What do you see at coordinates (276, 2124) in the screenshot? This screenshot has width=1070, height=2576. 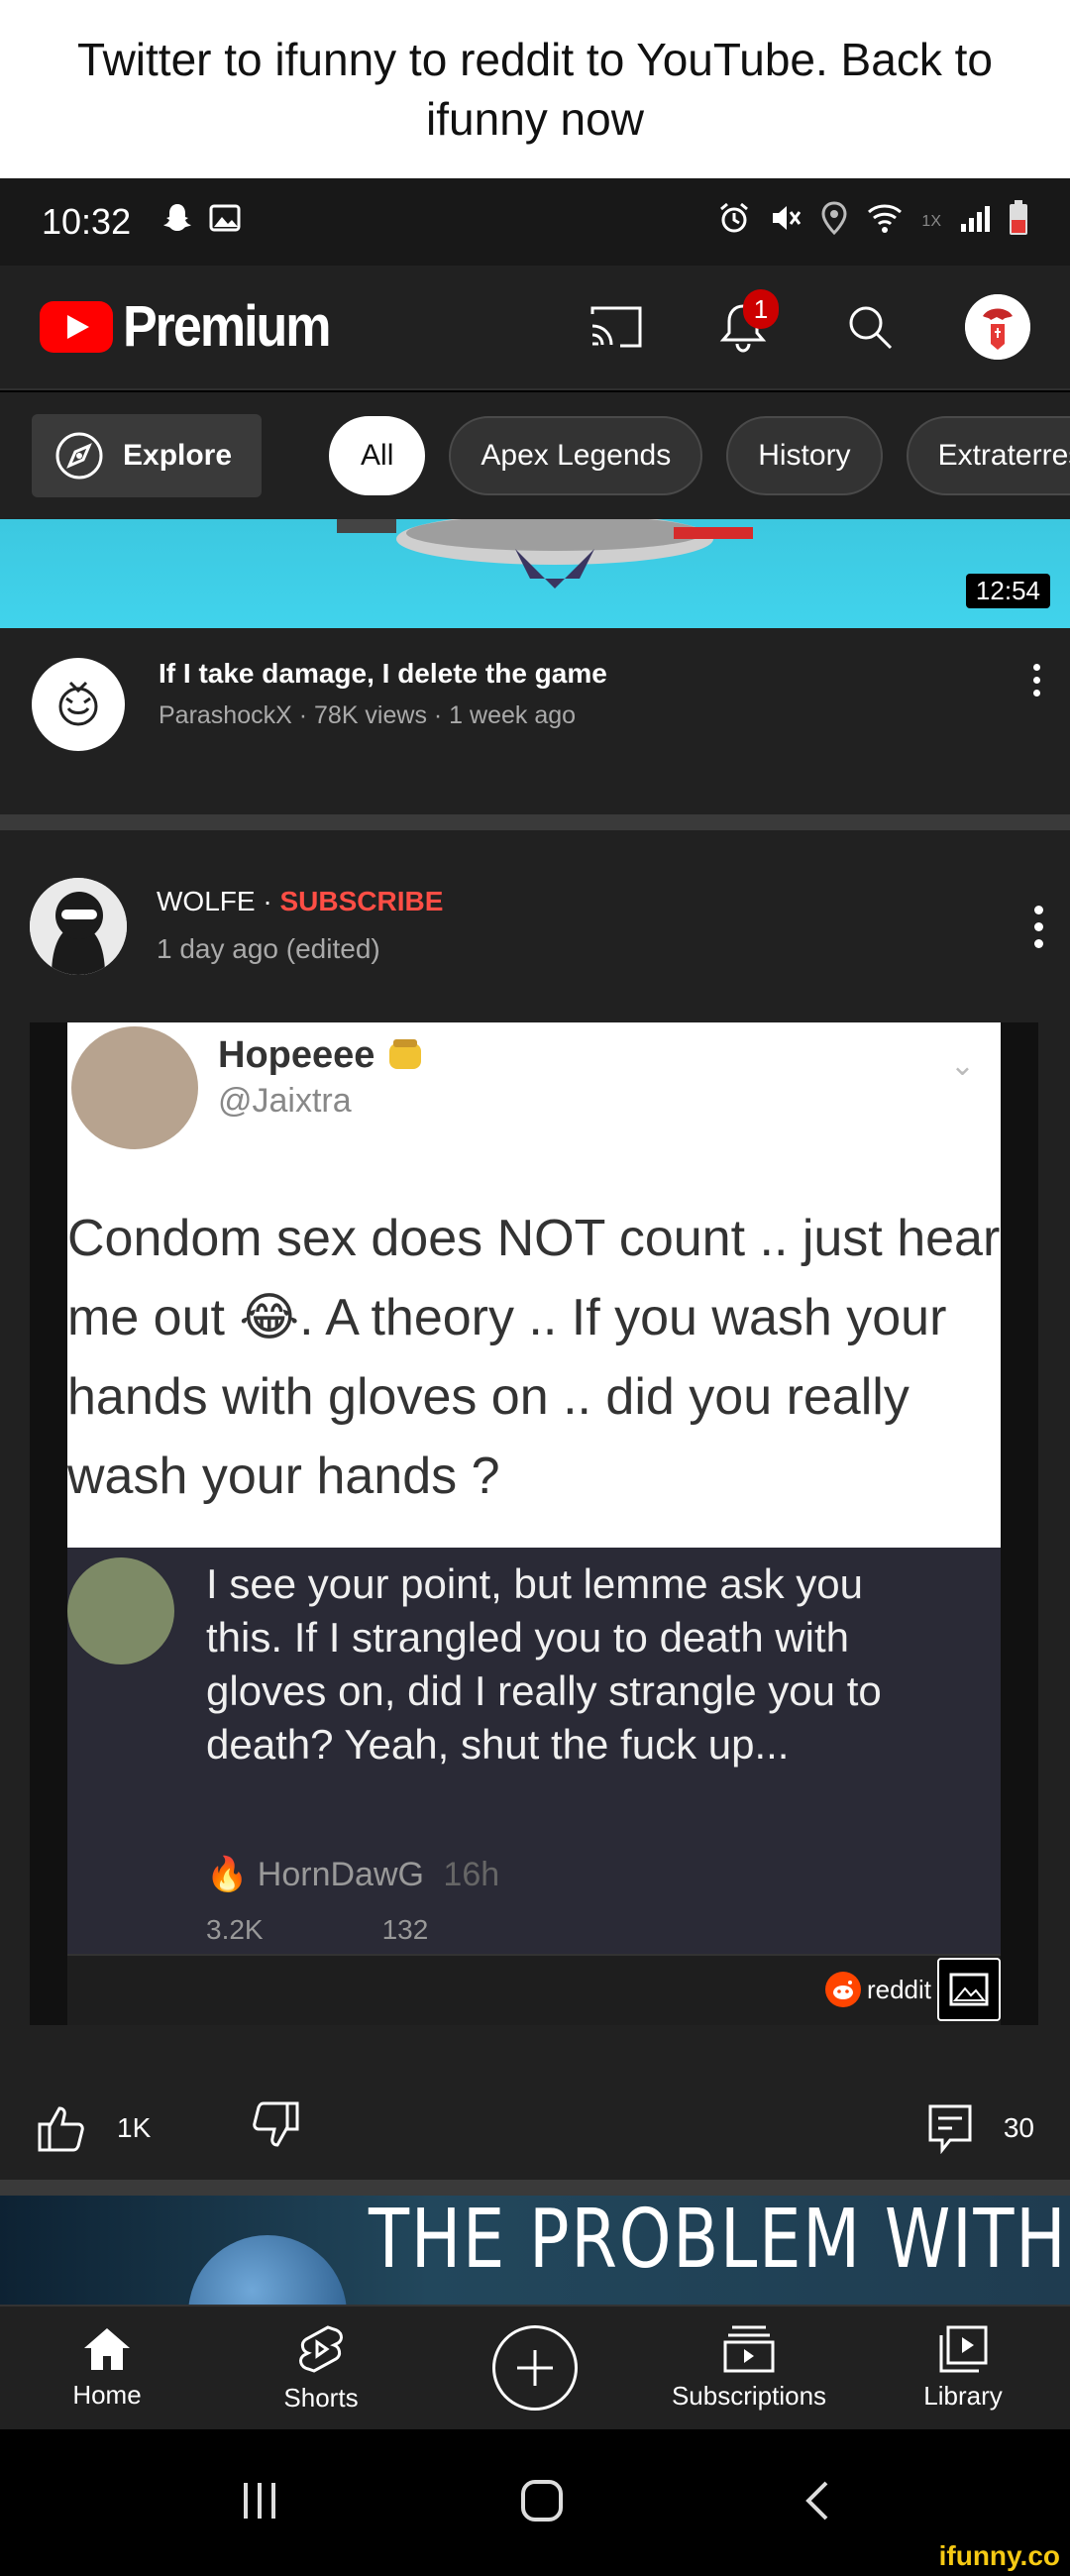 I see `thumbs-down-icon` at bounding box center [276, 2124].